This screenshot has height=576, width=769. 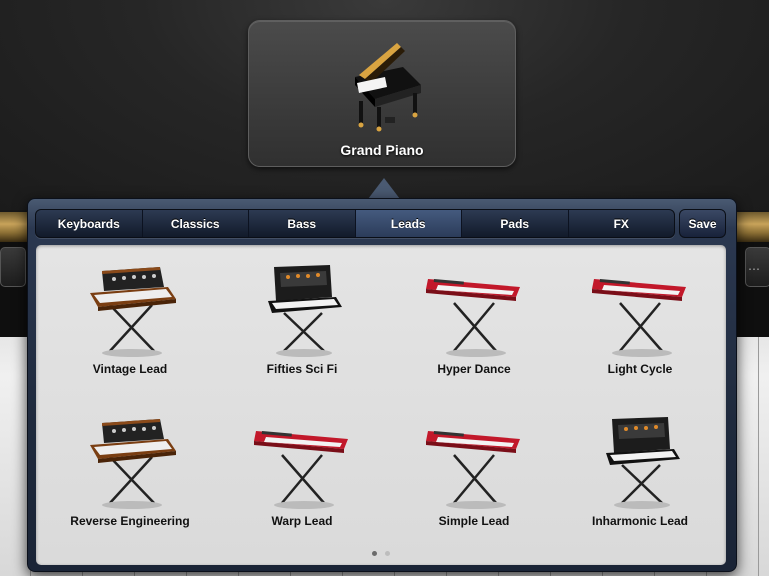 I want to click on tab-classics: Classics, so click(x=196, y=223).